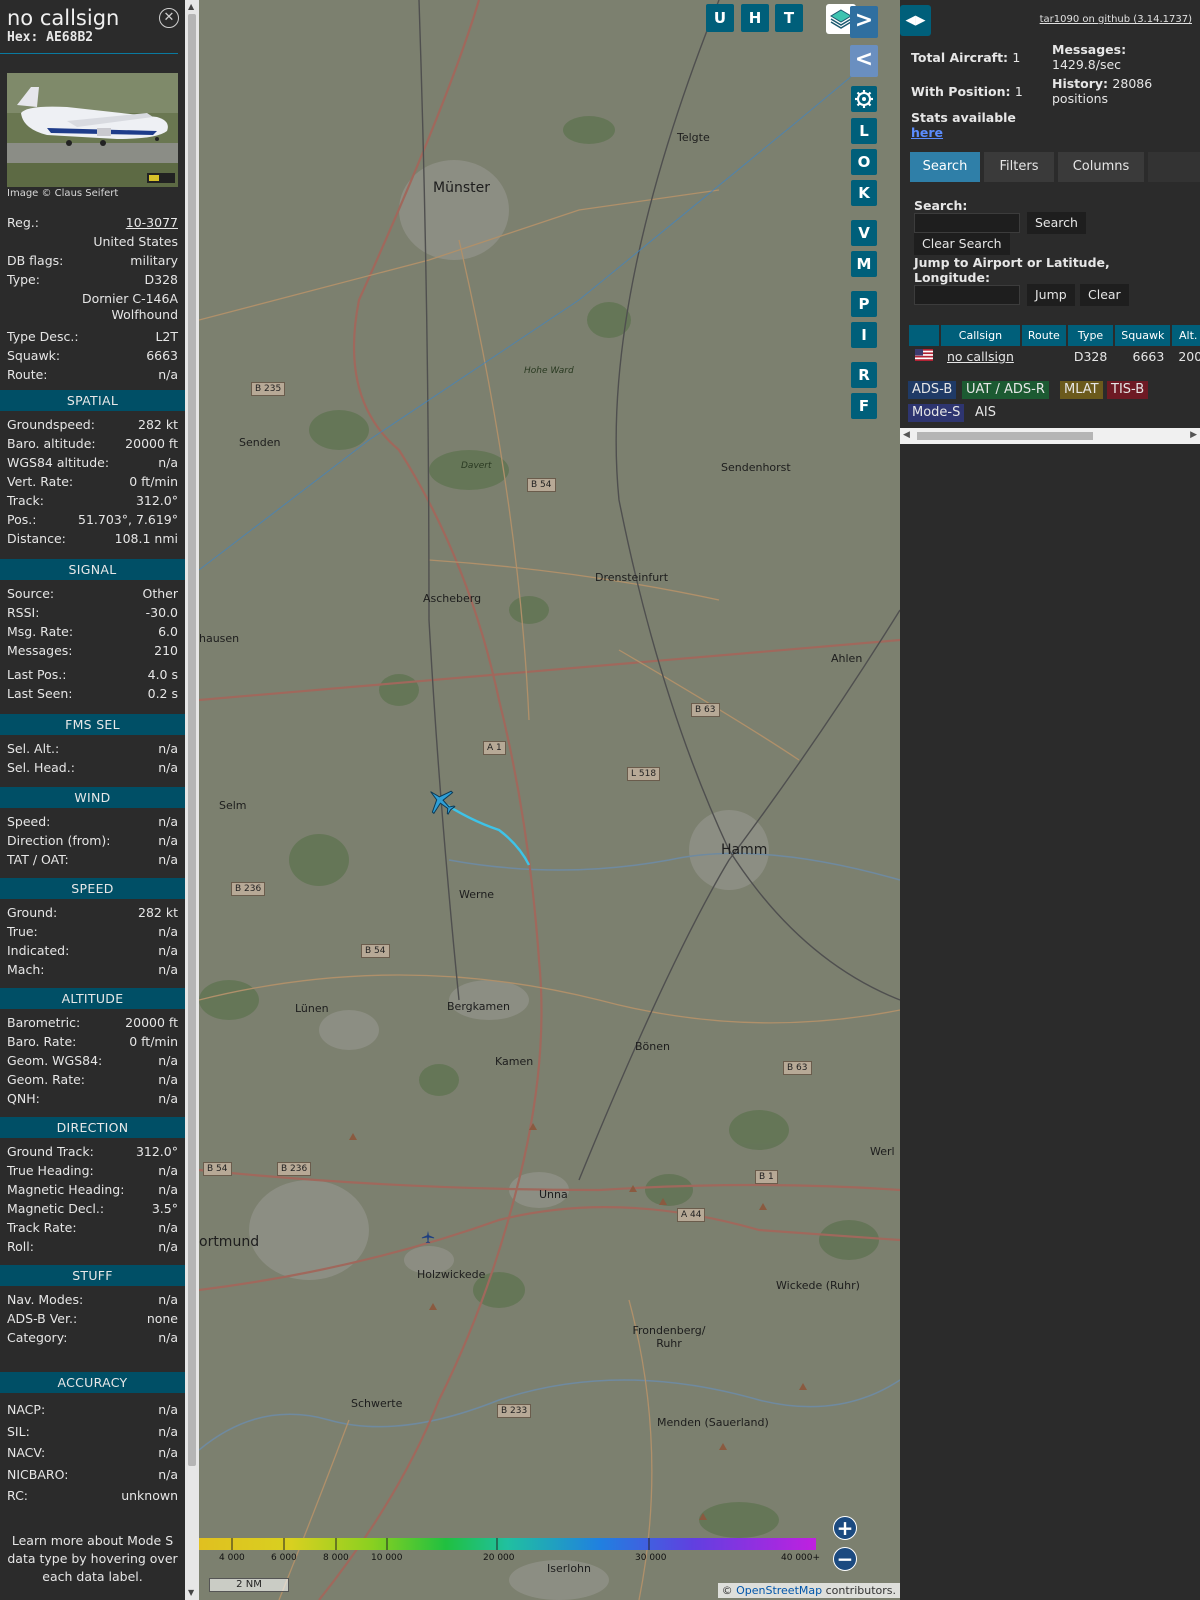 The image size is (1200, 1600). What do you see at coordinates (17, 1495) in the screenshot?
I see `accuracy-label: RC:` at bounding box center [17, 1495].